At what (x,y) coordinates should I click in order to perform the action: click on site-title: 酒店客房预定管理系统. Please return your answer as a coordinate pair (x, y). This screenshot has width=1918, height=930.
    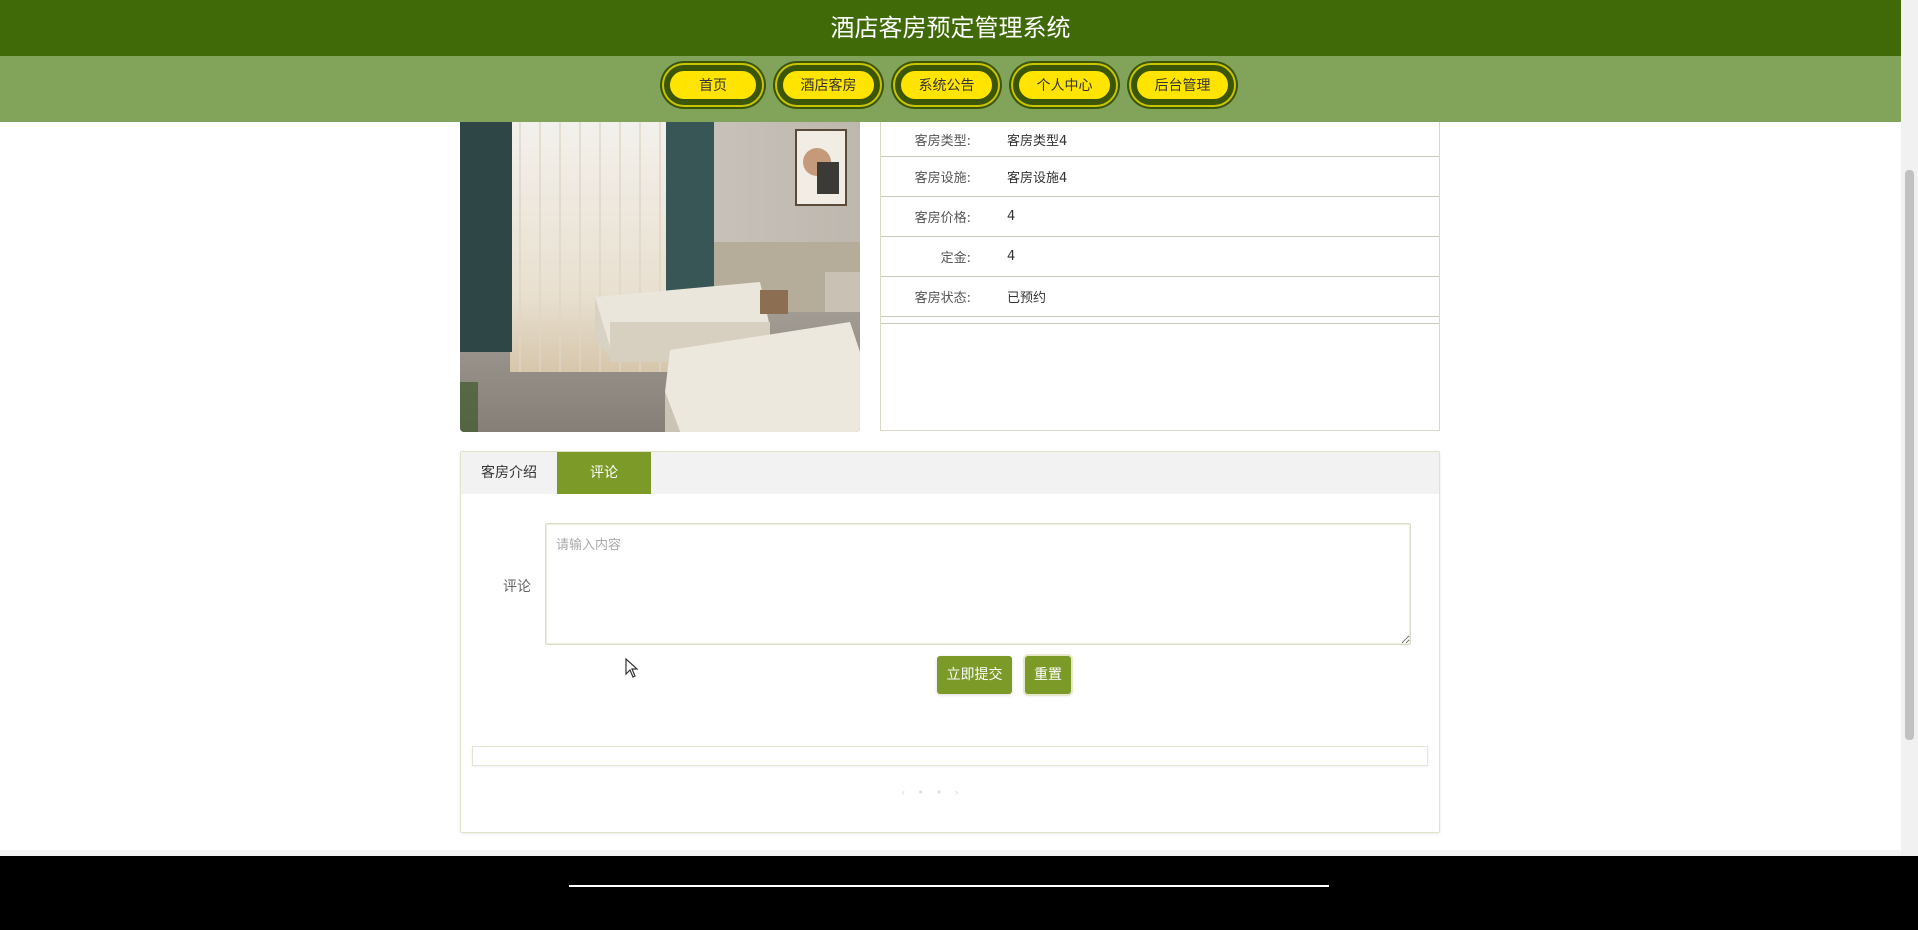
    Looking at the image, I should click on (950, 28).